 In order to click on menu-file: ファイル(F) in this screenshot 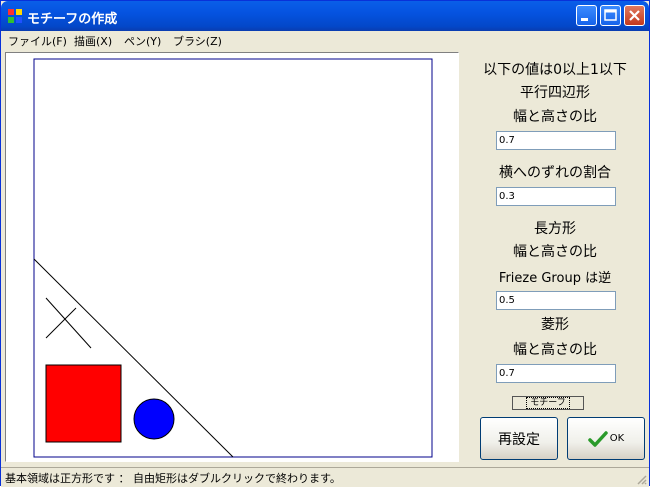, I will do `click(37, 41)`.